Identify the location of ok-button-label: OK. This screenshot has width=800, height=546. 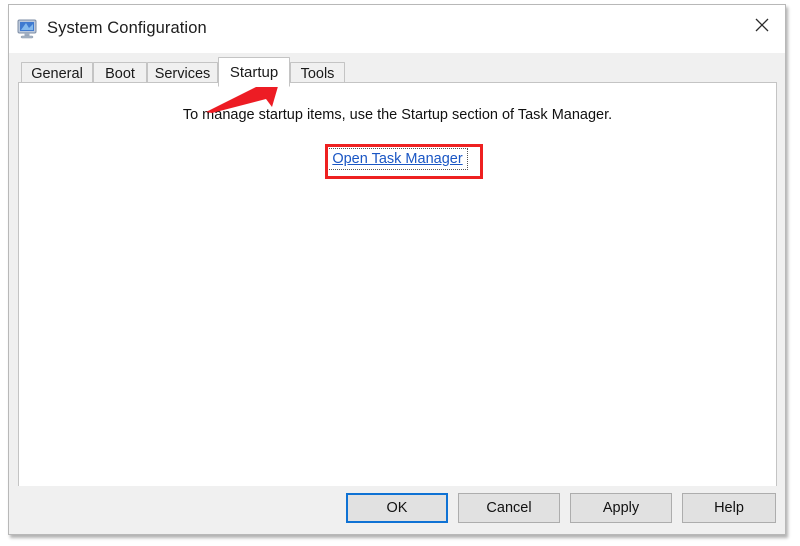
(397, 508).